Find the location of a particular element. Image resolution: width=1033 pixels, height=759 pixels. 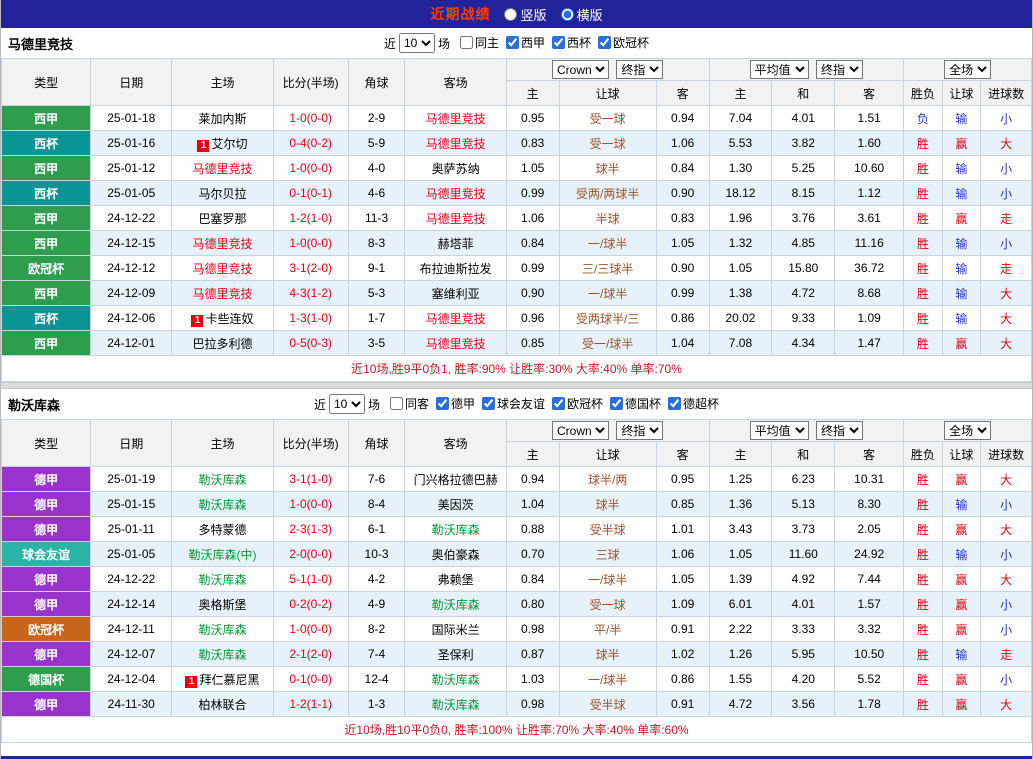

avg-away-odds-cell: 2.05 is located at coordinates (869, 529).